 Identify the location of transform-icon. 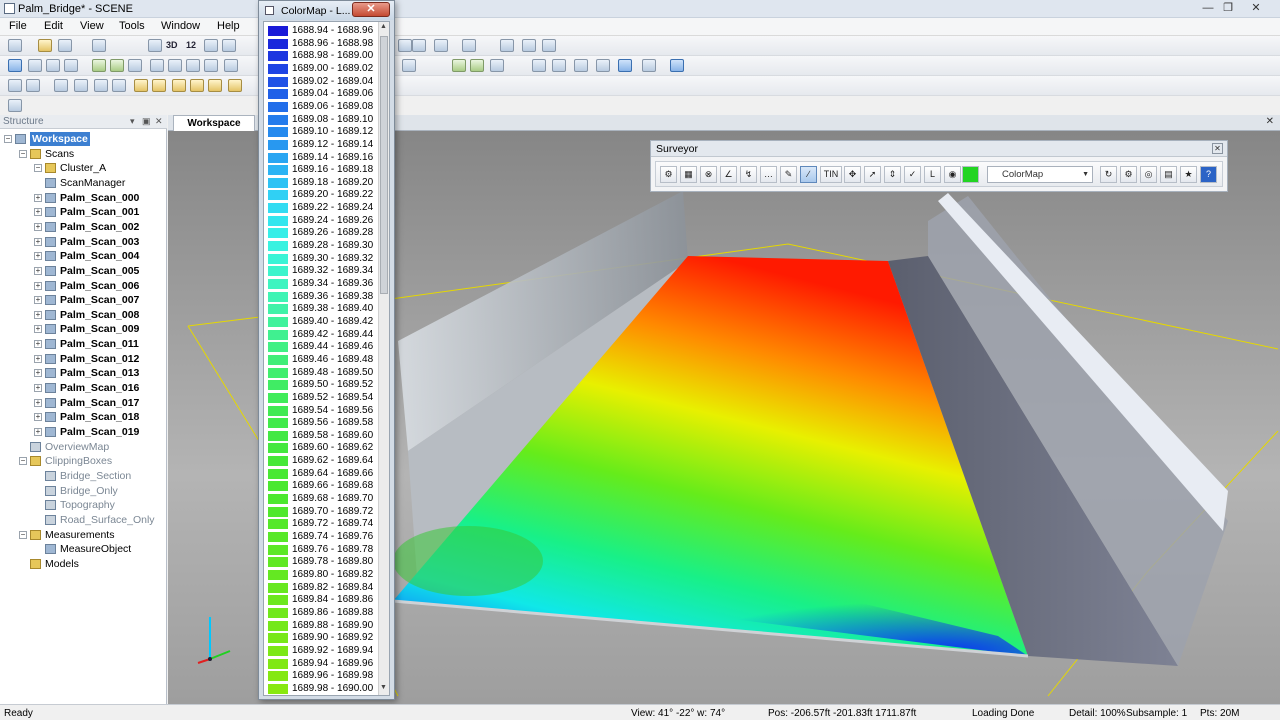
(649, 65).